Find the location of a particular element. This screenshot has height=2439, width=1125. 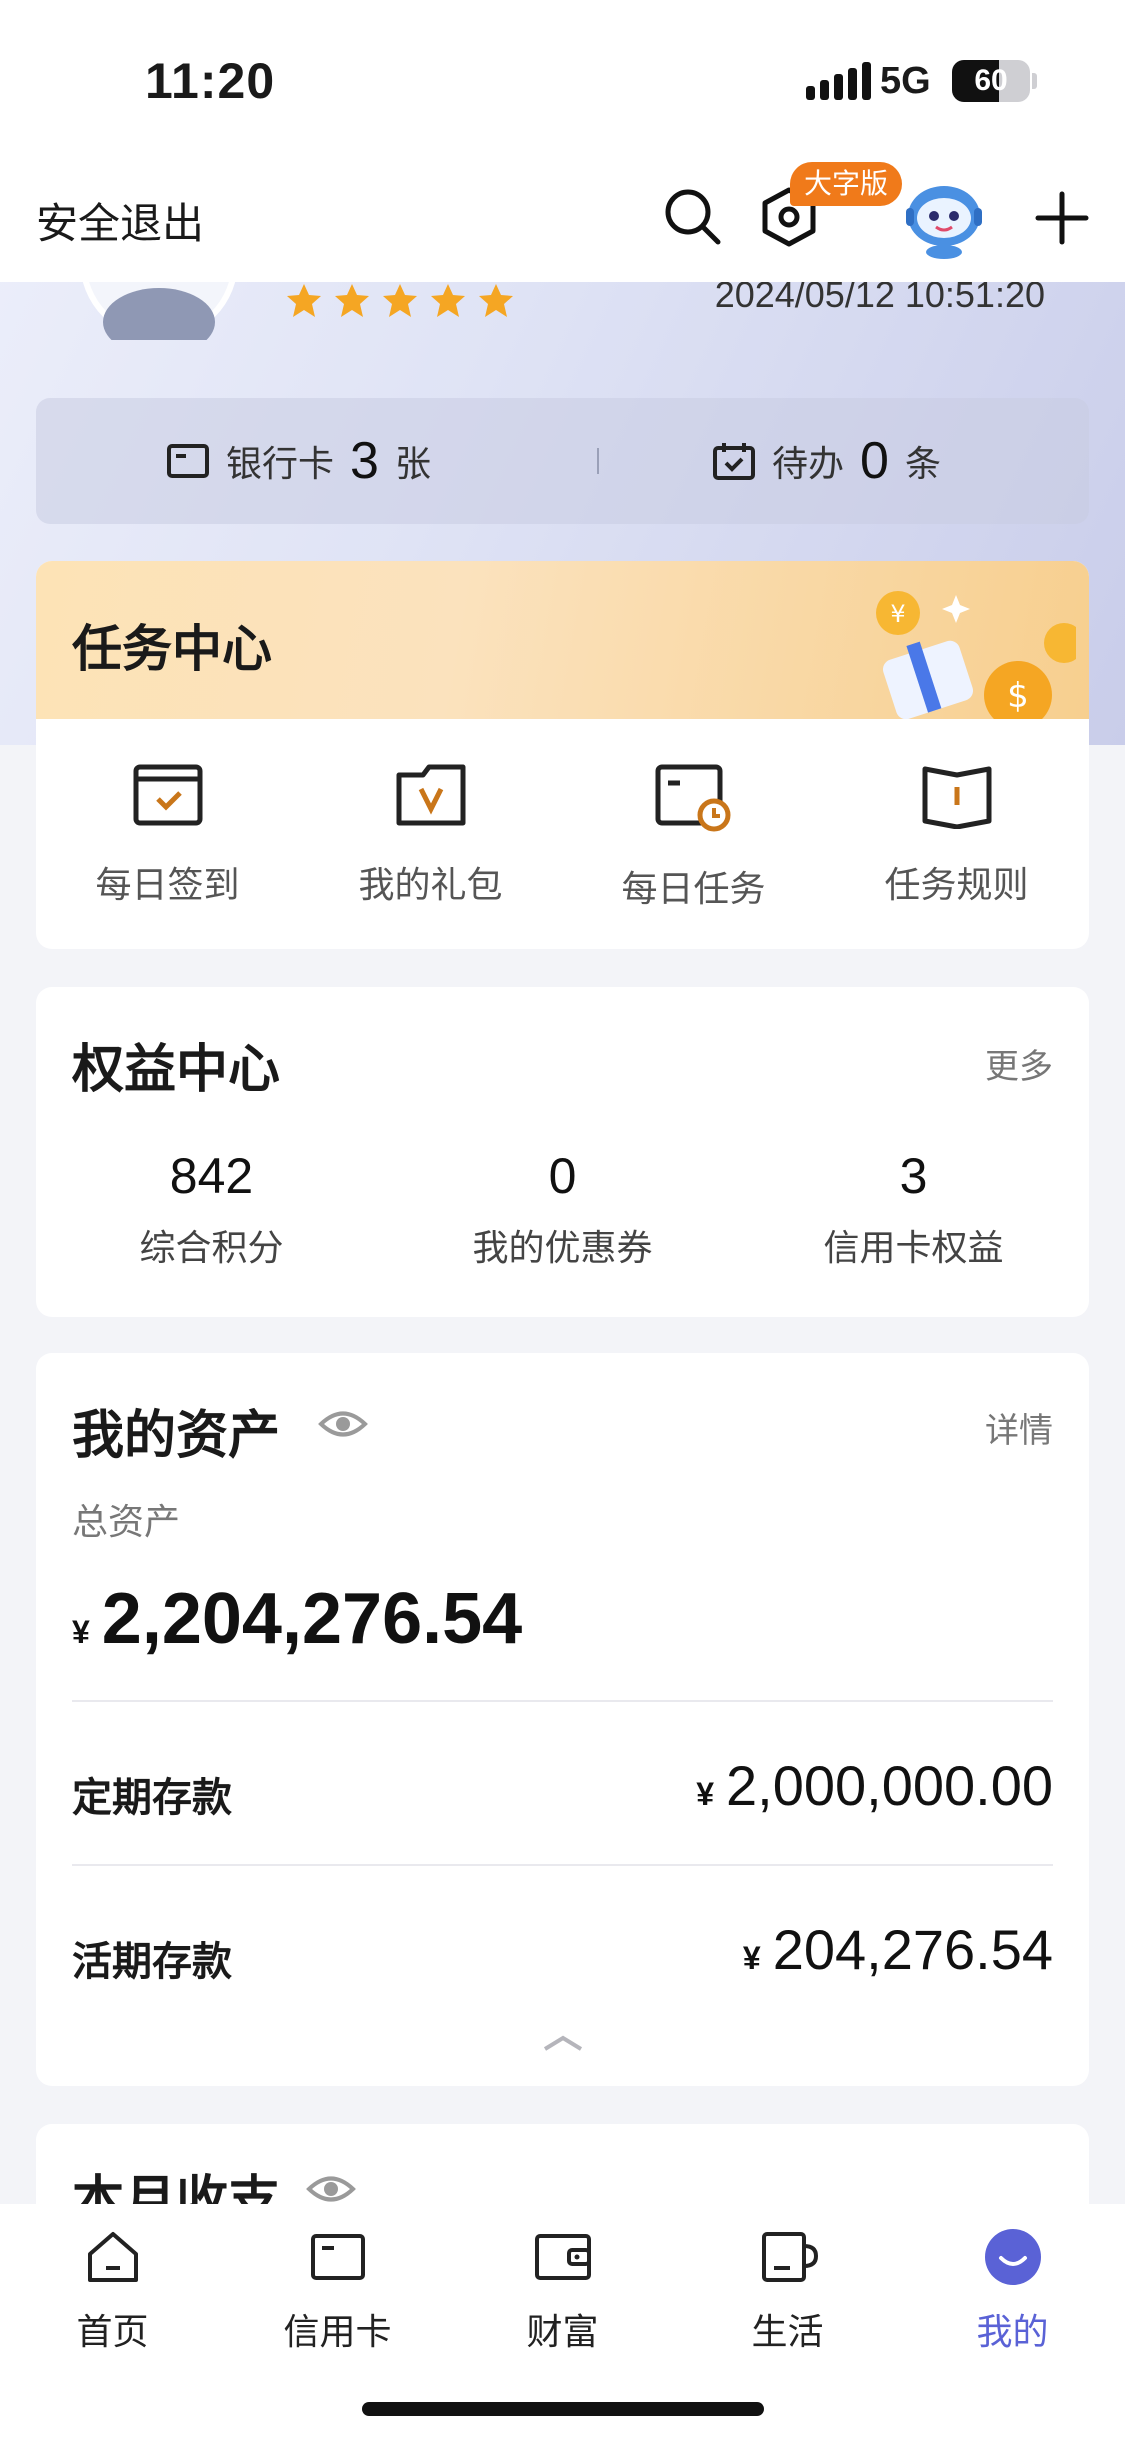

task-label: 任务规则 is located at coordinates (956, 884).